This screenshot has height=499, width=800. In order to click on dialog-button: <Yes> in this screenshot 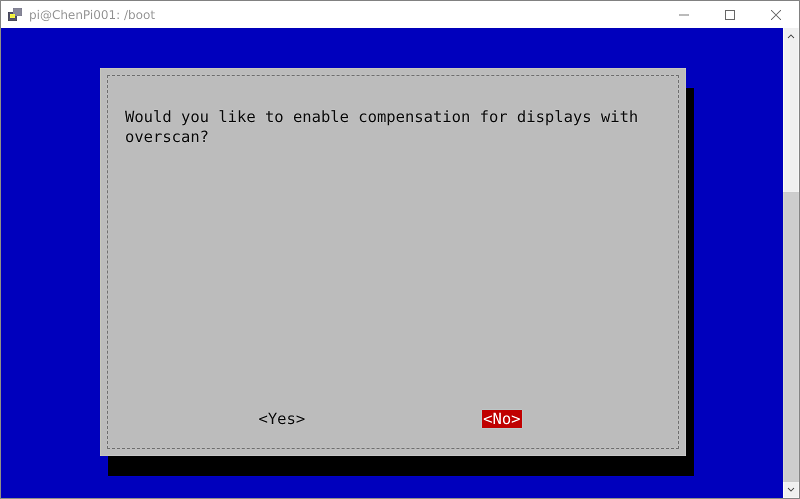, I will do `click(282, 419)`.